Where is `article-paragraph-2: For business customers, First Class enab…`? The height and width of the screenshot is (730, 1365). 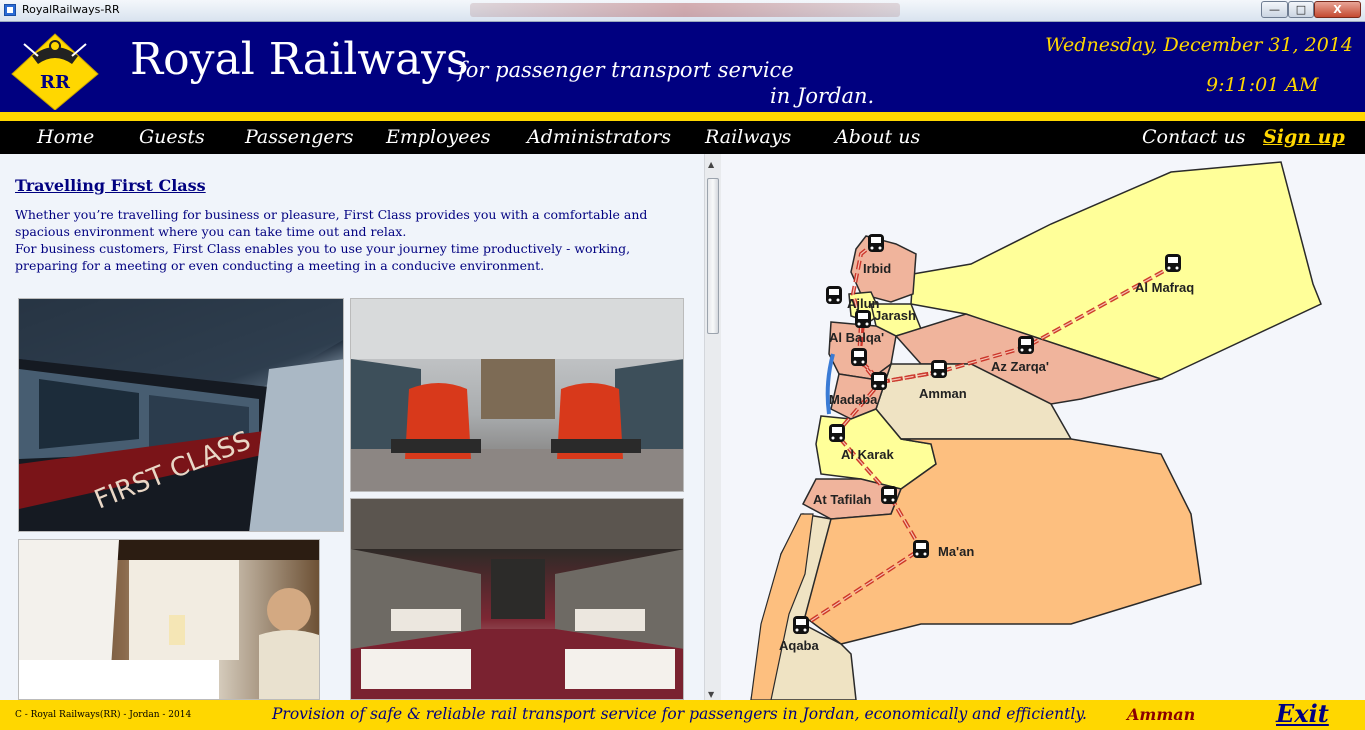
article-paragraph-2: For business customers, First Class enab… is located at coordinates (323, 257).